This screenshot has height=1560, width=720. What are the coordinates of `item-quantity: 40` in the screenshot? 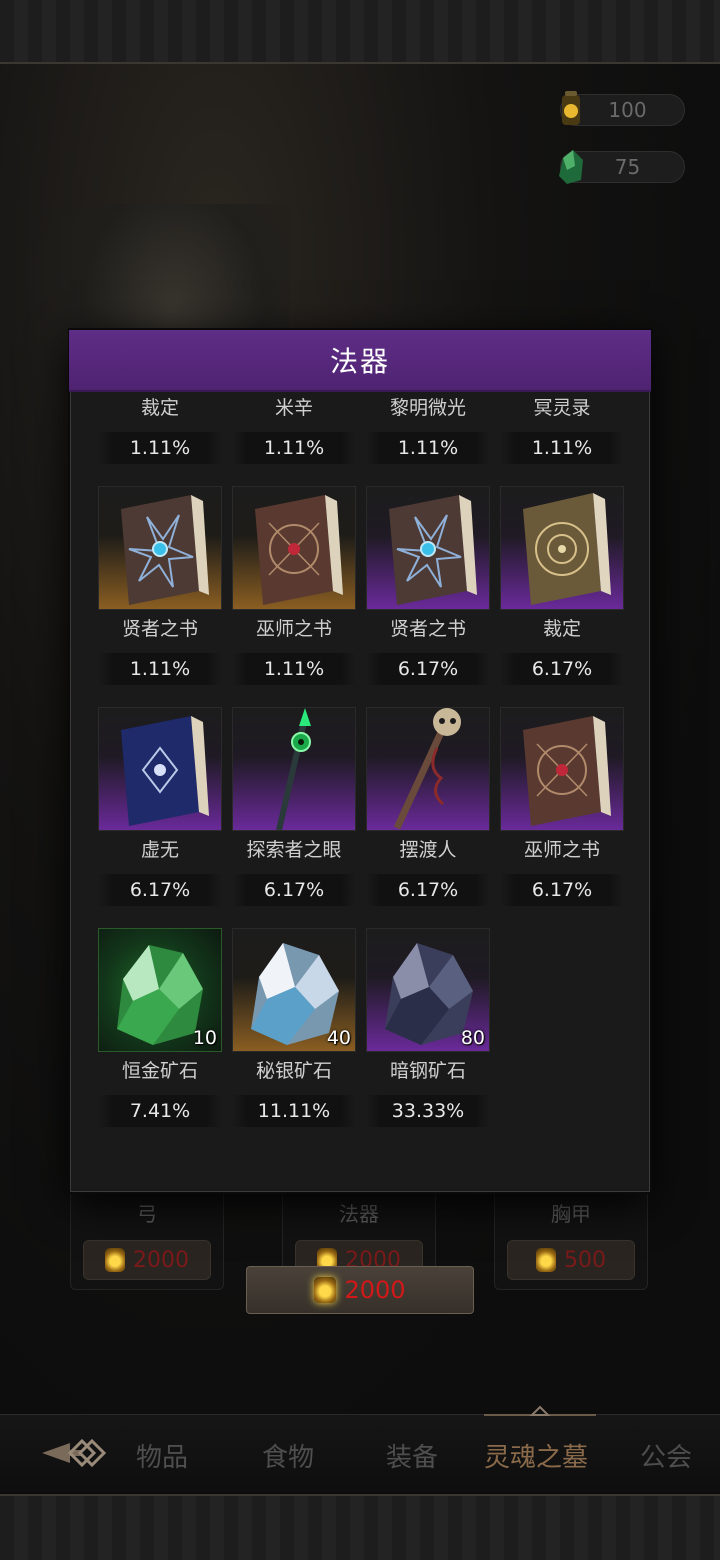 It's located at (338, 1038).